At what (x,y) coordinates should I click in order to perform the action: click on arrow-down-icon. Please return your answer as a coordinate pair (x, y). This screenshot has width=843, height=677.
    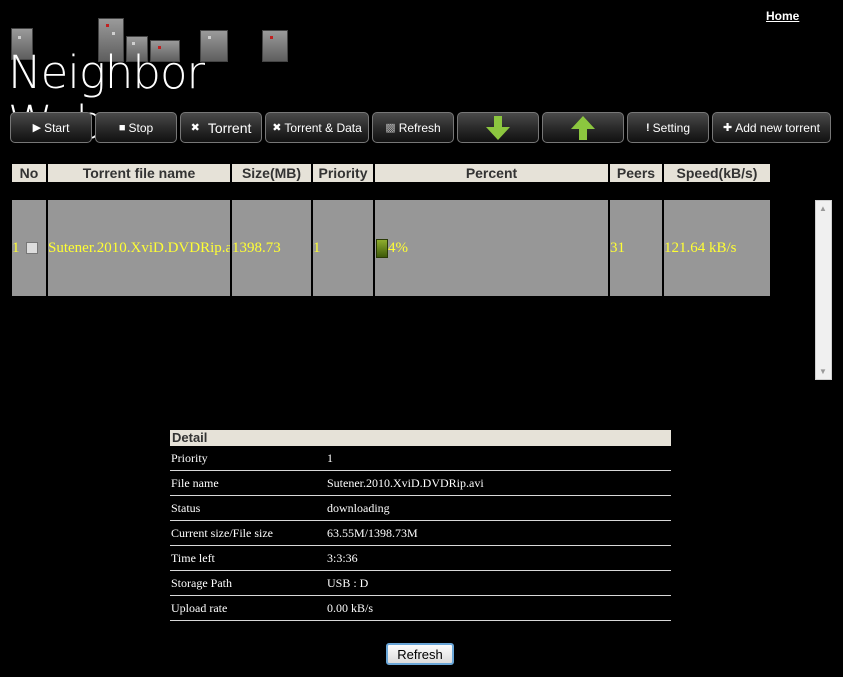
    Looking at the image, I should click on (498, 127).